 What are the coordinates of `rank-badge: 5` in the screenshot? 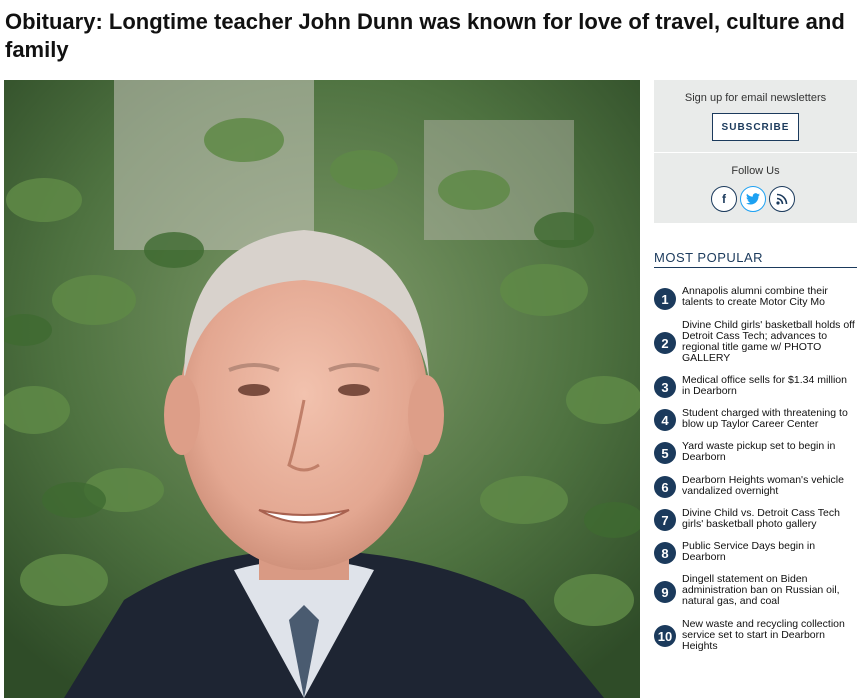 It's located at (665, 453).